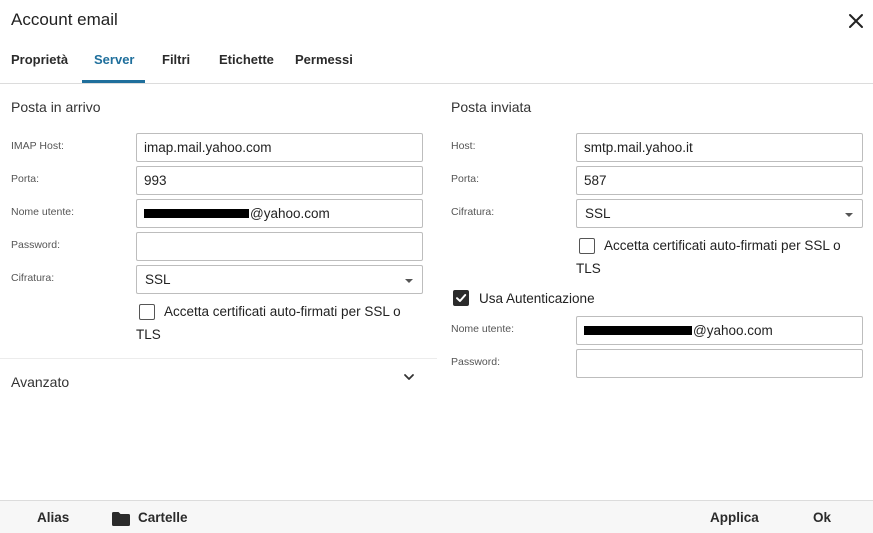 The image size is (873, 533). I want to click on folder-icon, so click(121, 519).